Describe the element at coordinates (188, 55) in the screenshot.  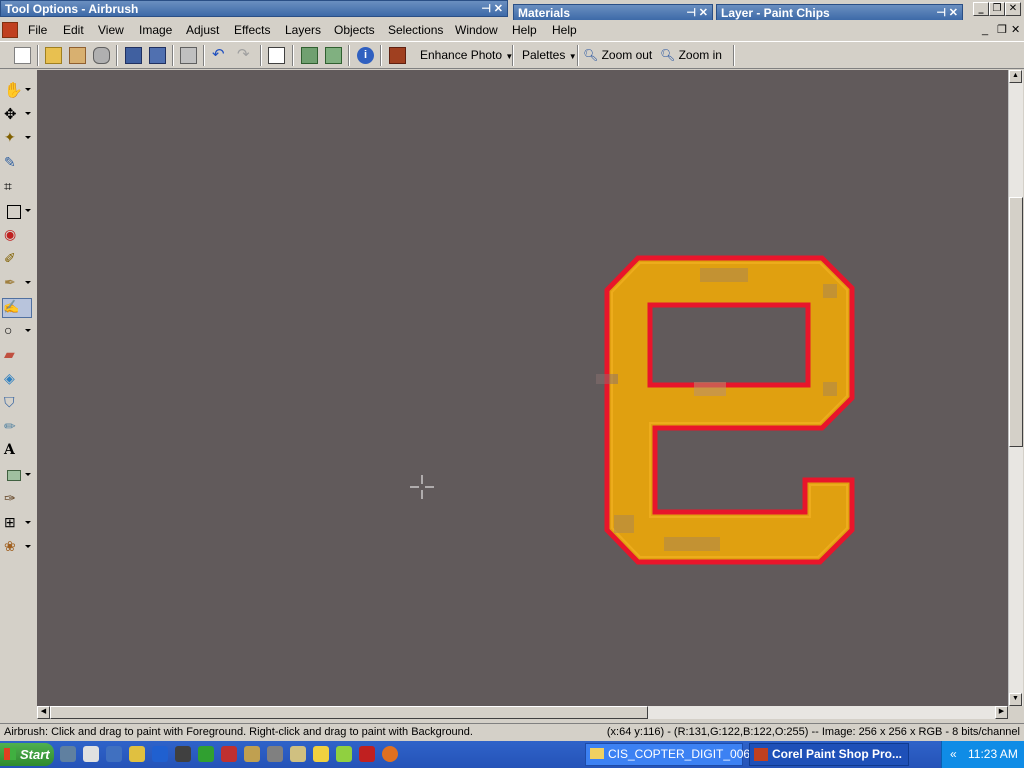
I see `print-icon` at that location.